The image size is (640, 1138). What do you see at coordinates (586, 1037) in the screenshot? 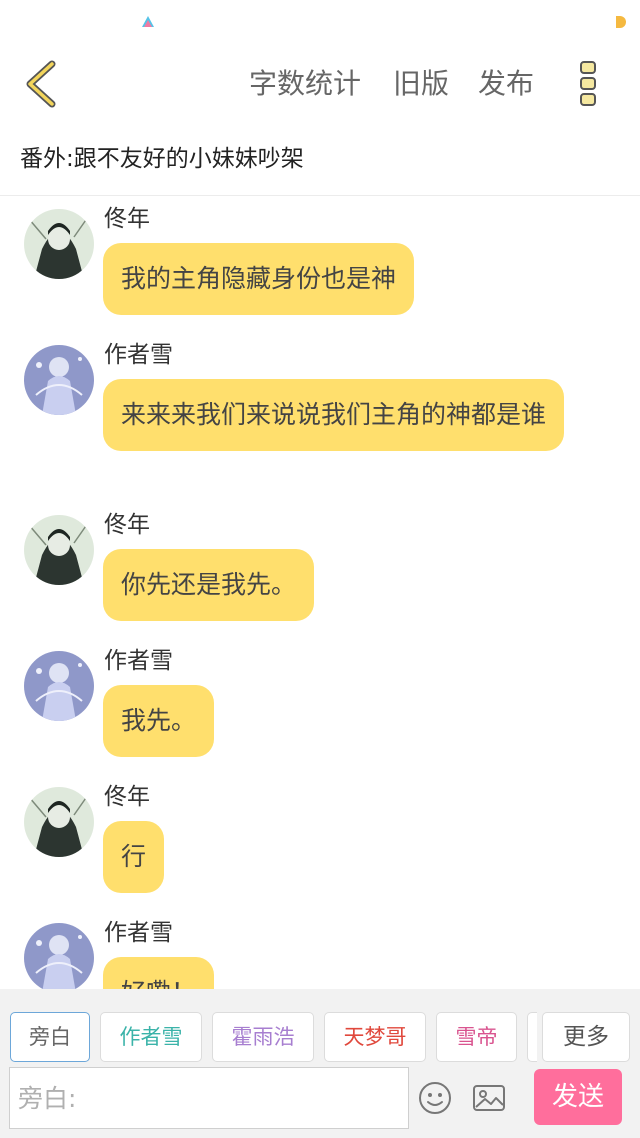
I see `more-roles-button: 更多` at bounding box center [586, 1037].